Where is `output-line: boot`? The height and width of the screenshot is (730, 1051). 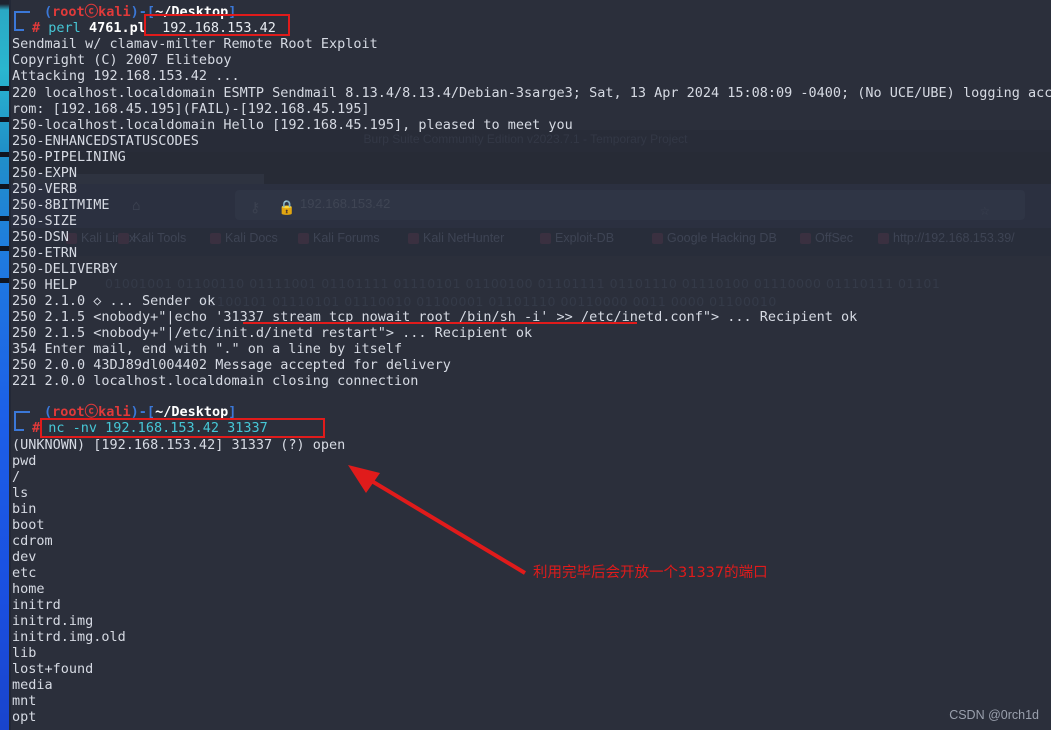
output-line: boot is located at coordinates (28, 525).